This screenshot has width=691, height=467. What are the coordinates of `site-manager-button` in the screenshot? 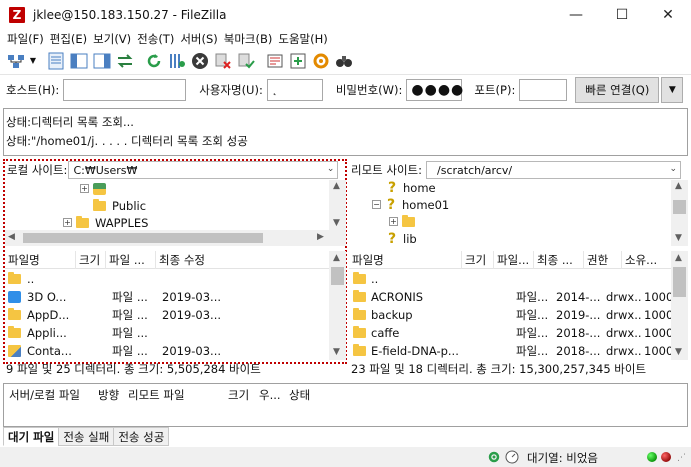 It's located at (16, 61).